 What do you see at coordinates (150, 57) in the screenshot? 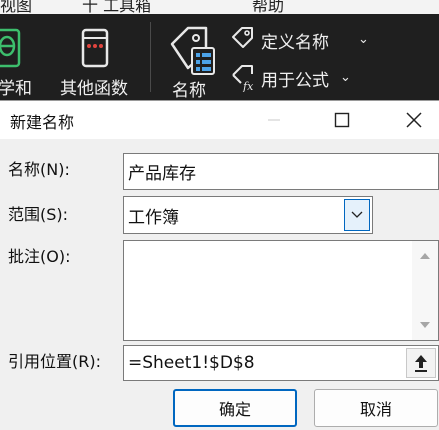
I see `ribbon-separator` at bounding box center [150, 57].